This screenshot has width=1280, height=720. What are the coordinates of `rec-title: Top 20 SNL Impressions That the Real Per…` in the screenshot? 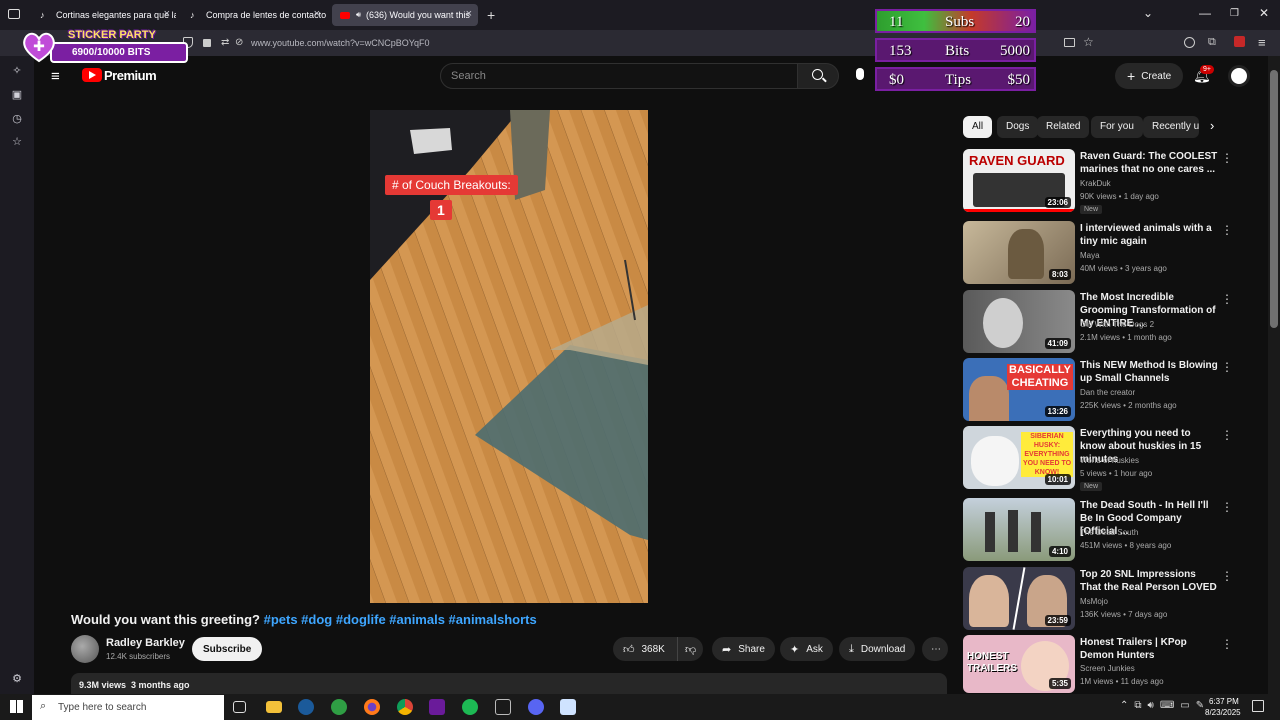 It's located at (1149, 581).